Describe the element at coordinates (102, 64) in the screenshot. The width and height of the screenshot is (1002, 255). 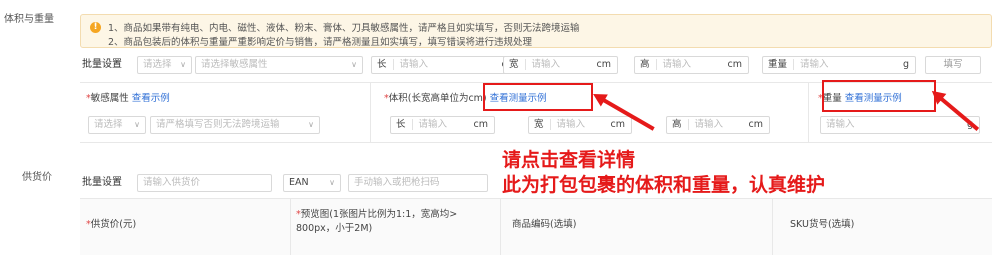
I see `batch-setting-label: 批量设置` at that location.